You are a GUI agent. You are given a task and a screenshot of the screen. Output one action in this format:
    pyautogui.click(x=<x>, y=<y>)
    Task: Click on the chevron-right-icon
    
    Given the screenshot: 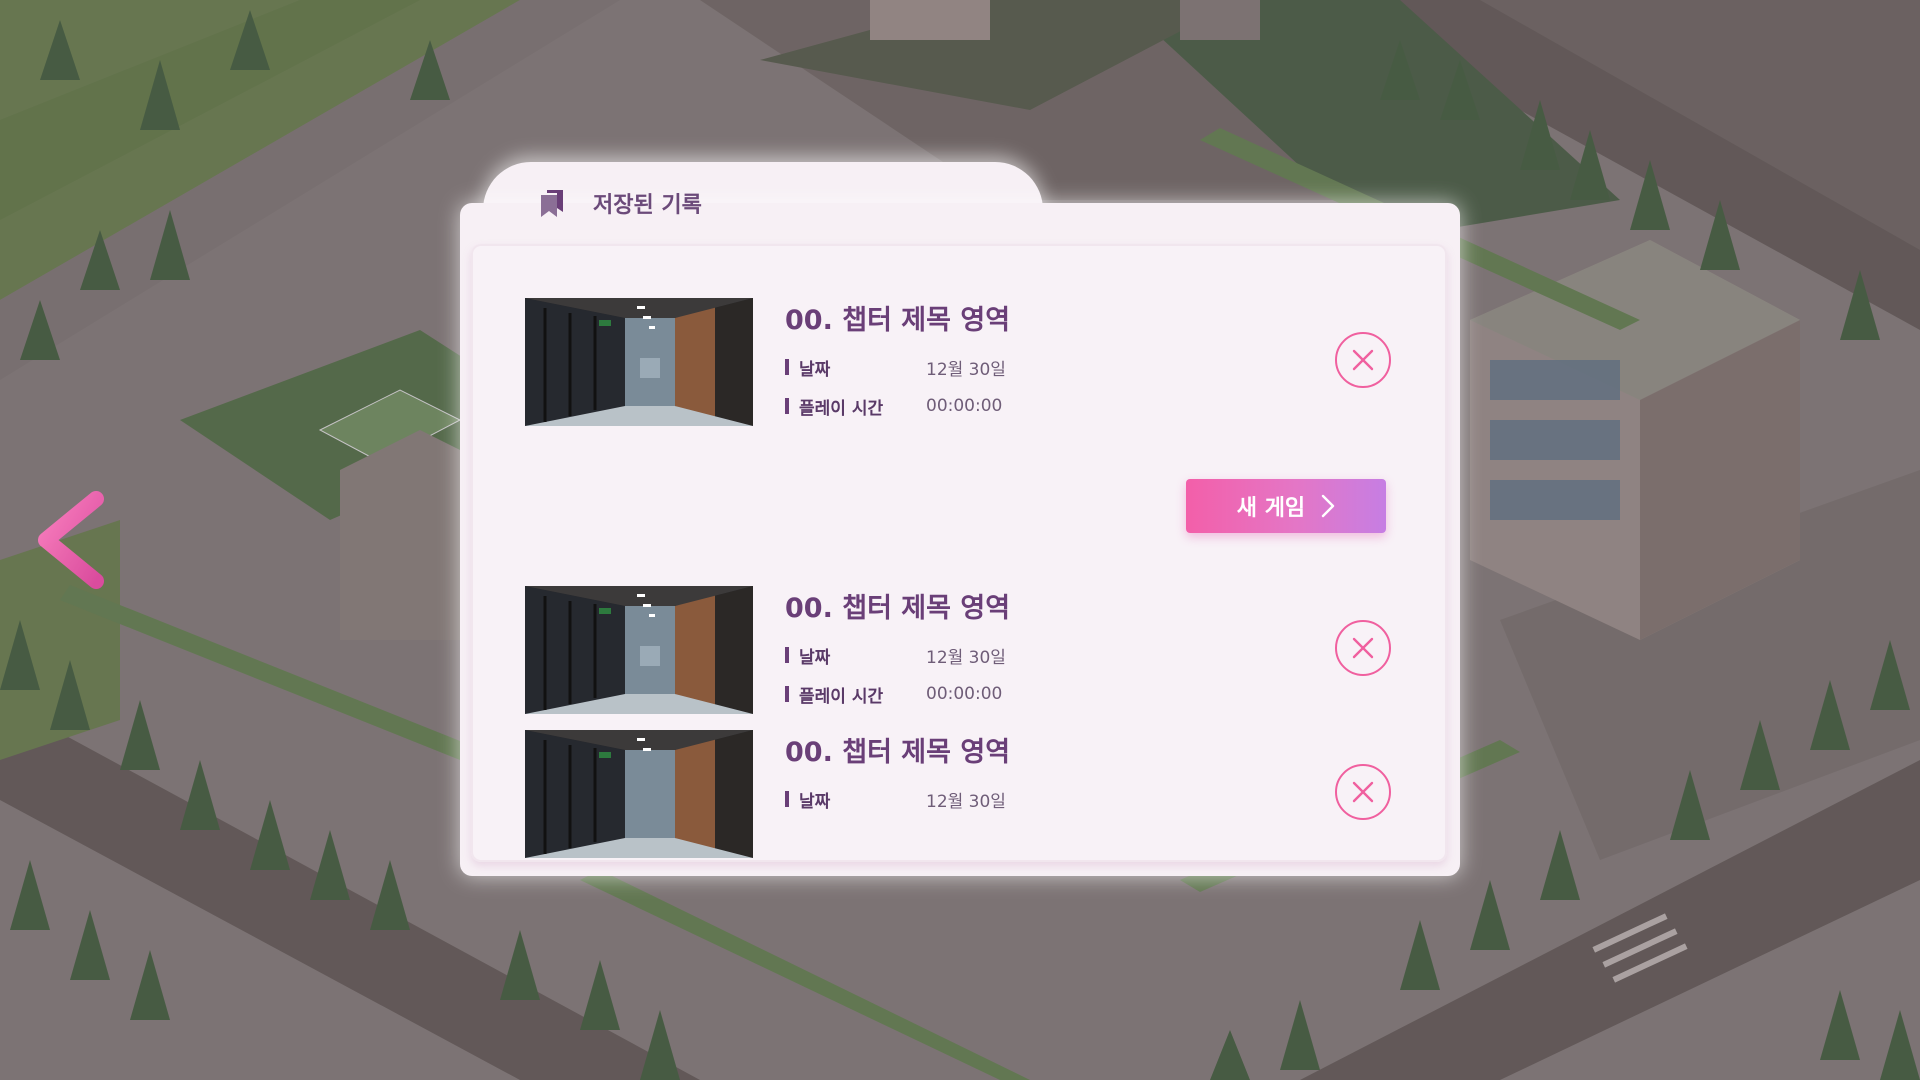 What is the action you would take?
    pyautogui.click(x=1328, y=506)
    